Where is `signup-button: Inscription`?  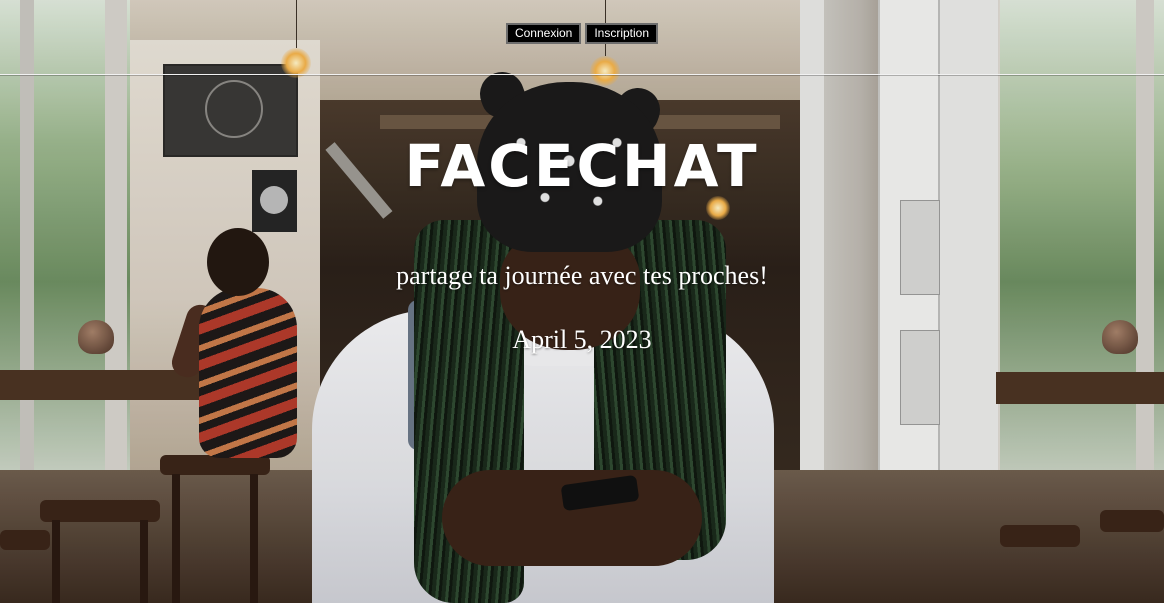
signup-button: Inscription is located at coordinates (622, 33).